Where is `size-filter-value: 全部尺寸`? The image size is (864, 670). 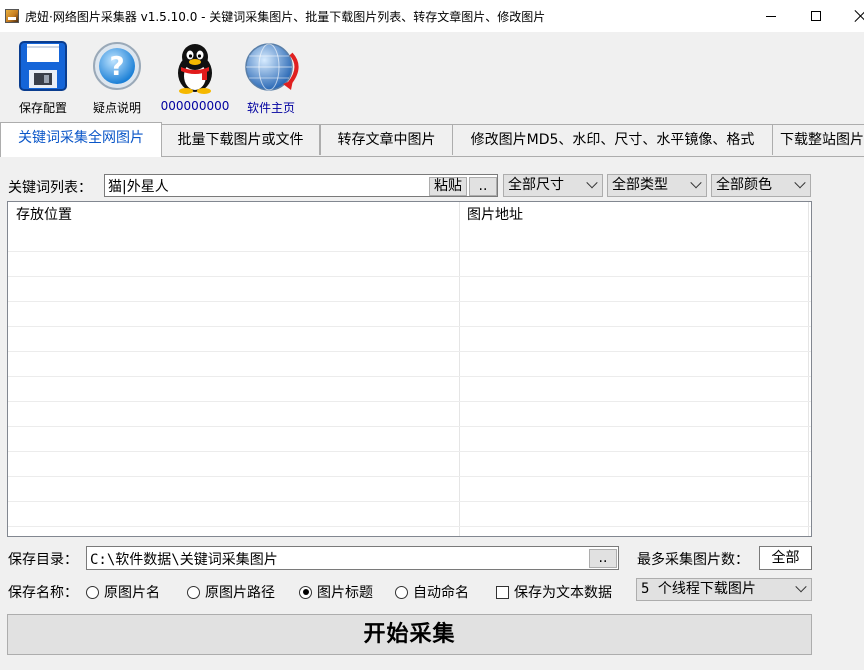
size-filter-value: 全部尺寸 is located at coordinates (536, 185).